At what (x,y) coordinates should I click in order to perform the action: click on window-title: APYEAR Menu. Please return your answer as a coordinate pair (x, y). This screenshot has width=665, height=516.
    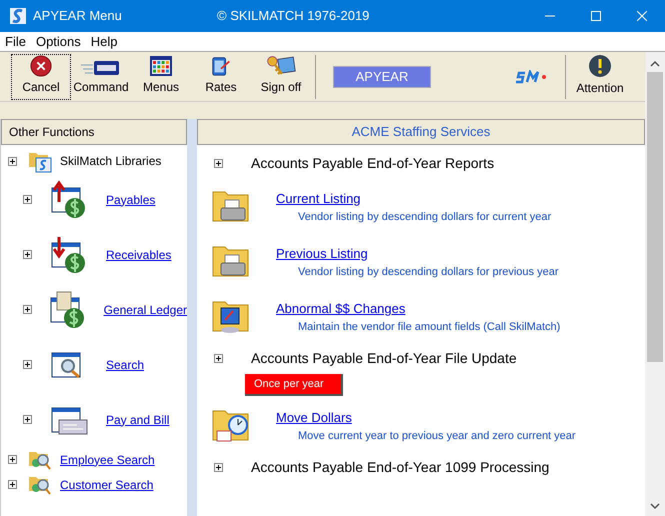
    Looking at the image, I should click on (78, 16).